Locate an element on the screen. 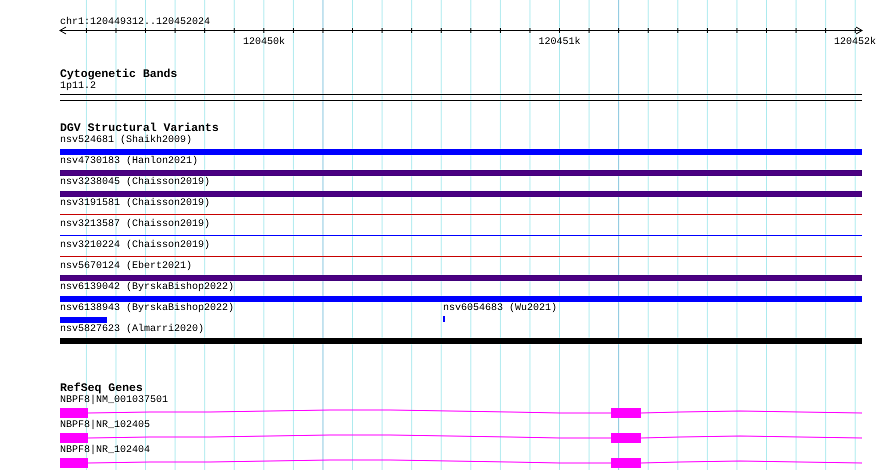 The width and height of the screenshot is (890, 470). variant-label: nsv6138943 (ByrskaBishop2022) is located at coordinates (147, 309).